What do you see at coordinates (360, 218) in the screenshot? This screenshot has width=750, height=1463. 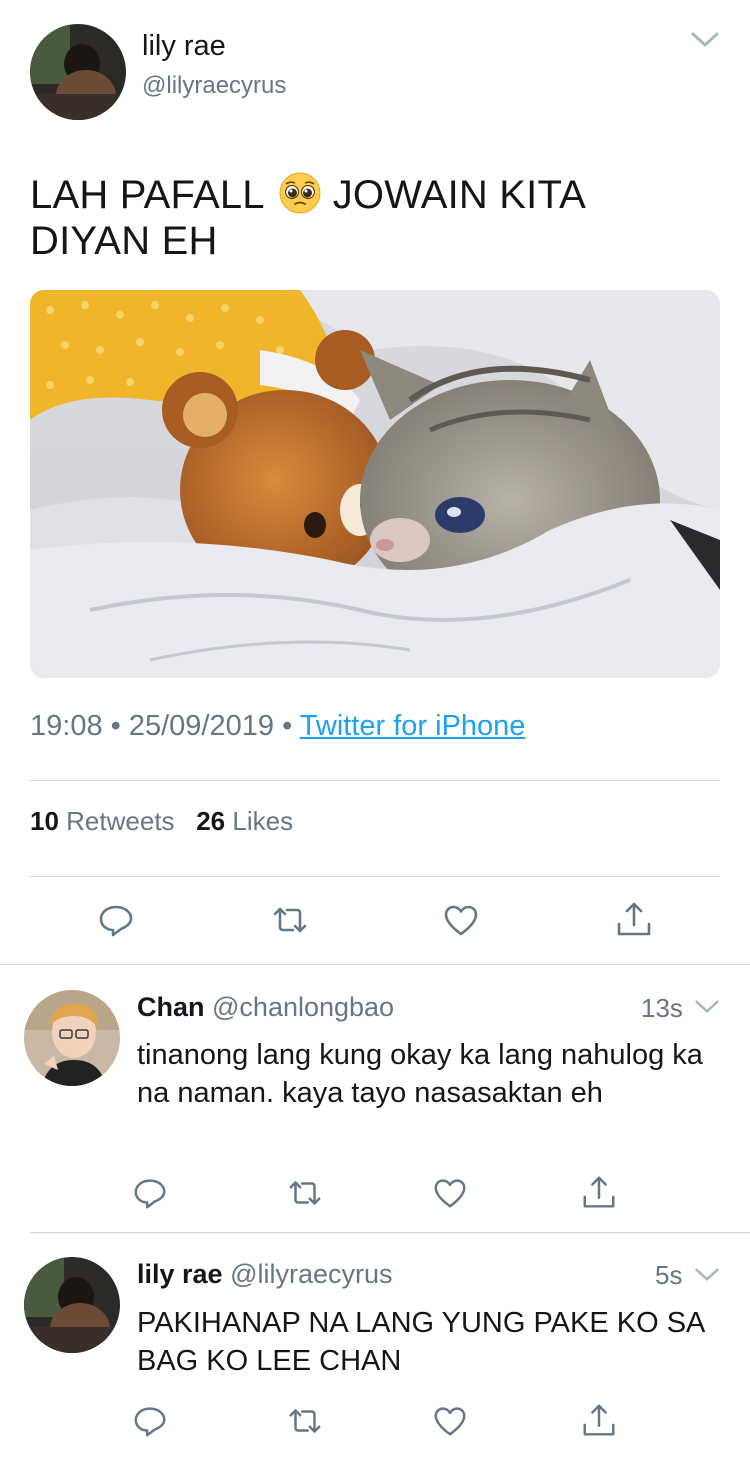 I see `tweet-text: LAH PAFALL JOWAIN KITA DIYAN EH` at bounding box center [360, 218].